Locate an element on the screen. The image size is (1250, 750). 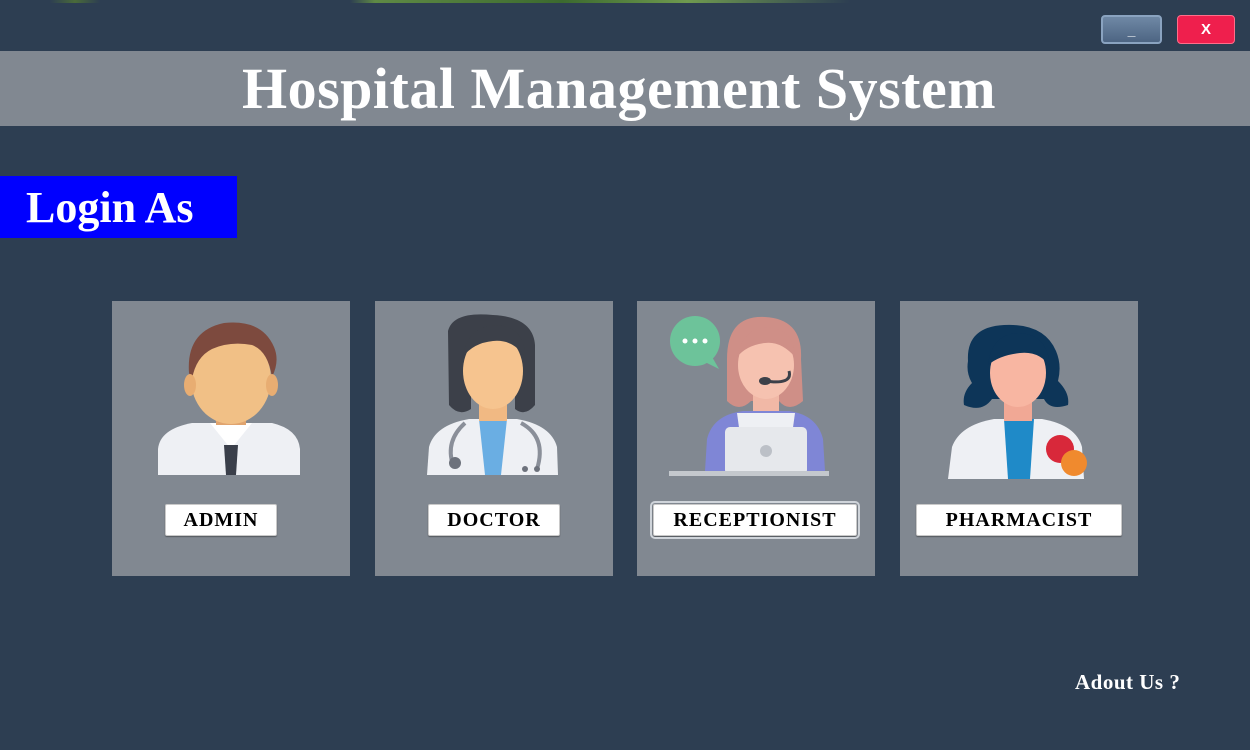
minimize-button: _ is located at coordinates (1131, 29).